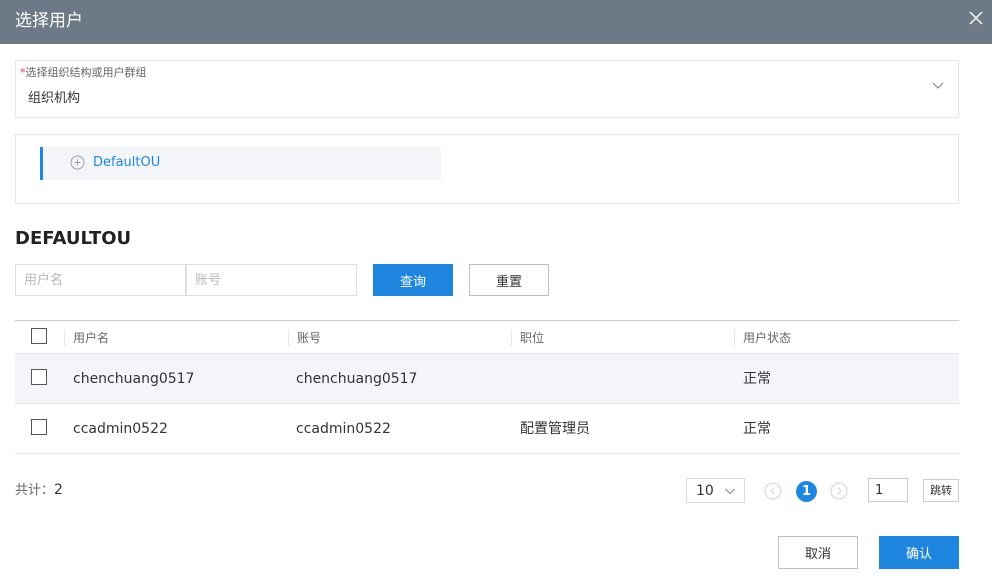  Describe the element at coordinates (126, 163) in the screenshot. I see `tree-node-label: DefaultOU` at that location.